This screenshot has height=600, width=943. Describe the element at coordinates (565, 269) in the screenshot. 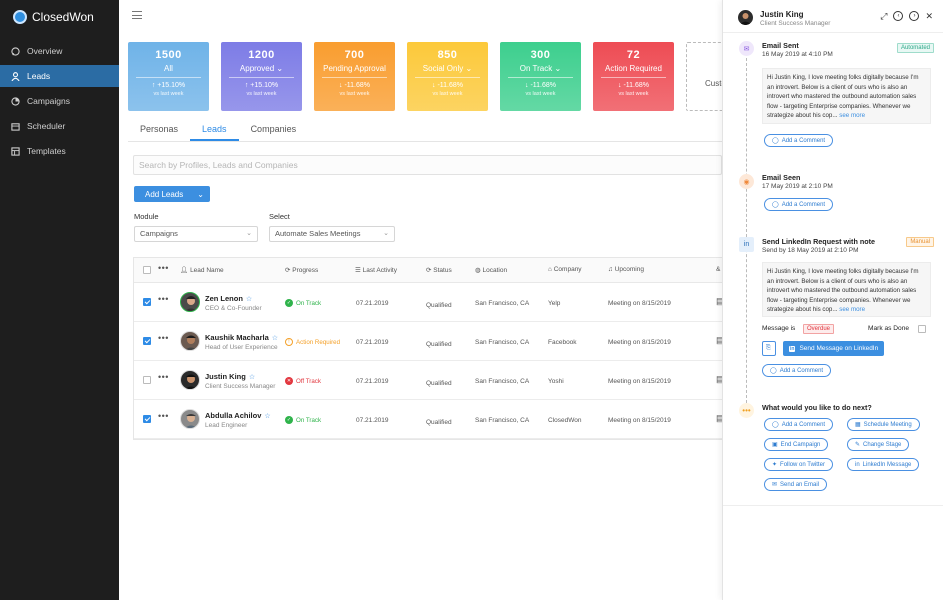

I see `header-company: ⌂ Company` at that location.